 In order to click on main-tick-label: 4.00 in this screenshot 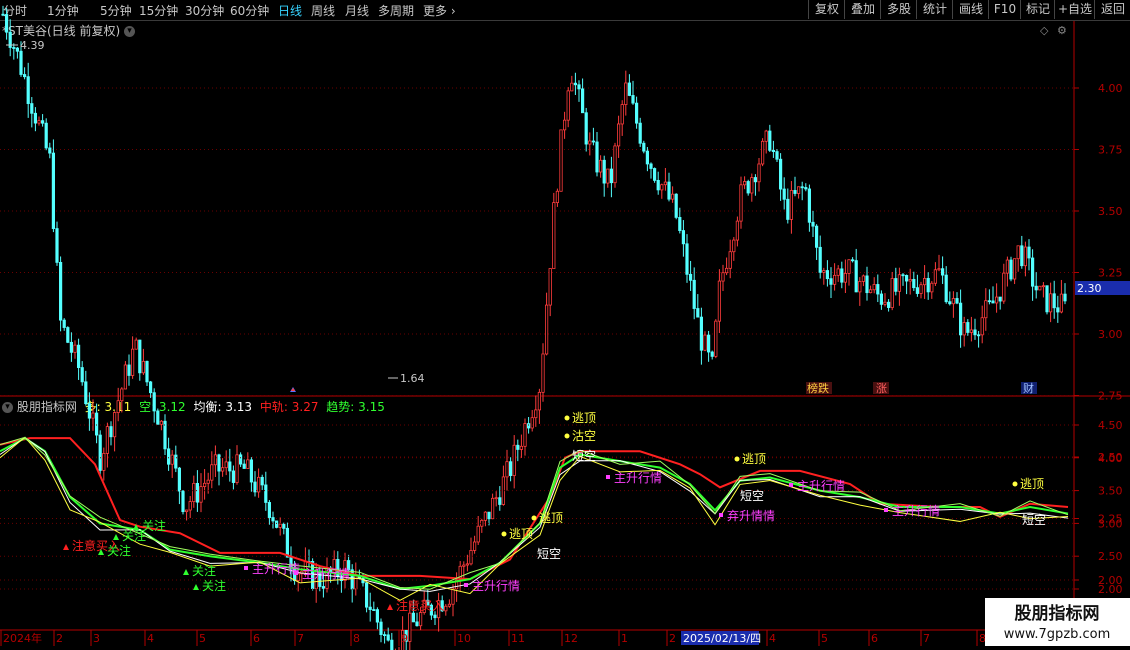, I will do `click(1110, 88)`.